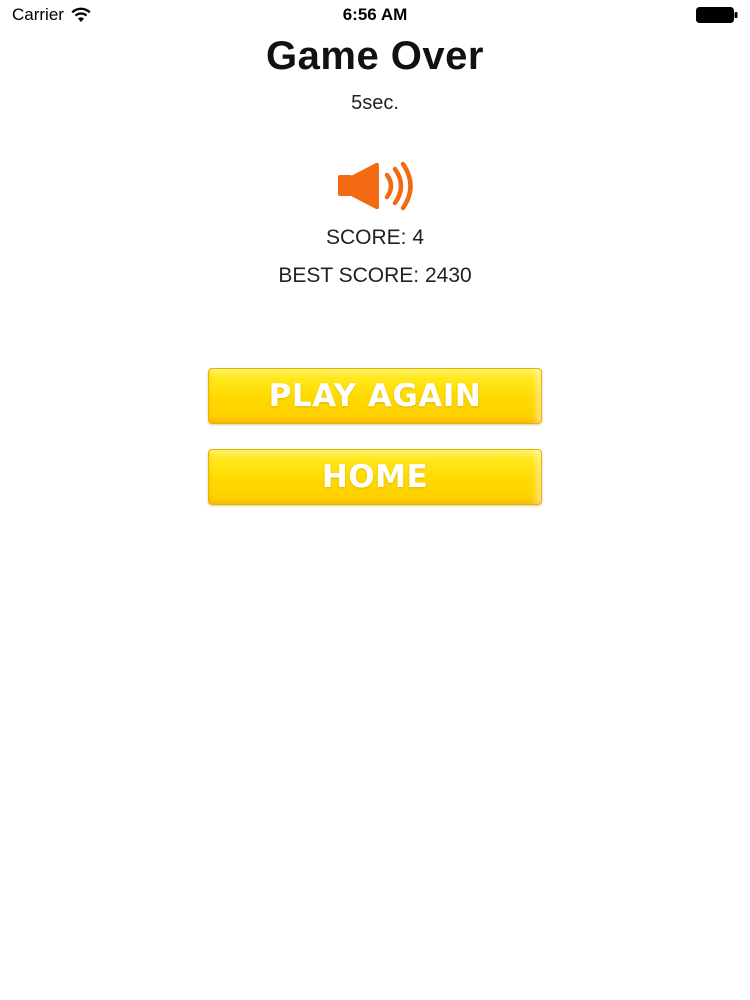 The height and width of the screenshot is (1000, 750). I want to click on home-label: HOME, so click(375, 477).